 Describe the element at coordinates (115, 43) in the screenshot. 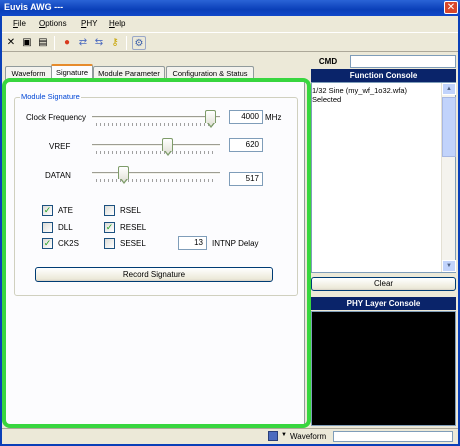

I see `key-icon: ⚷` at that location.